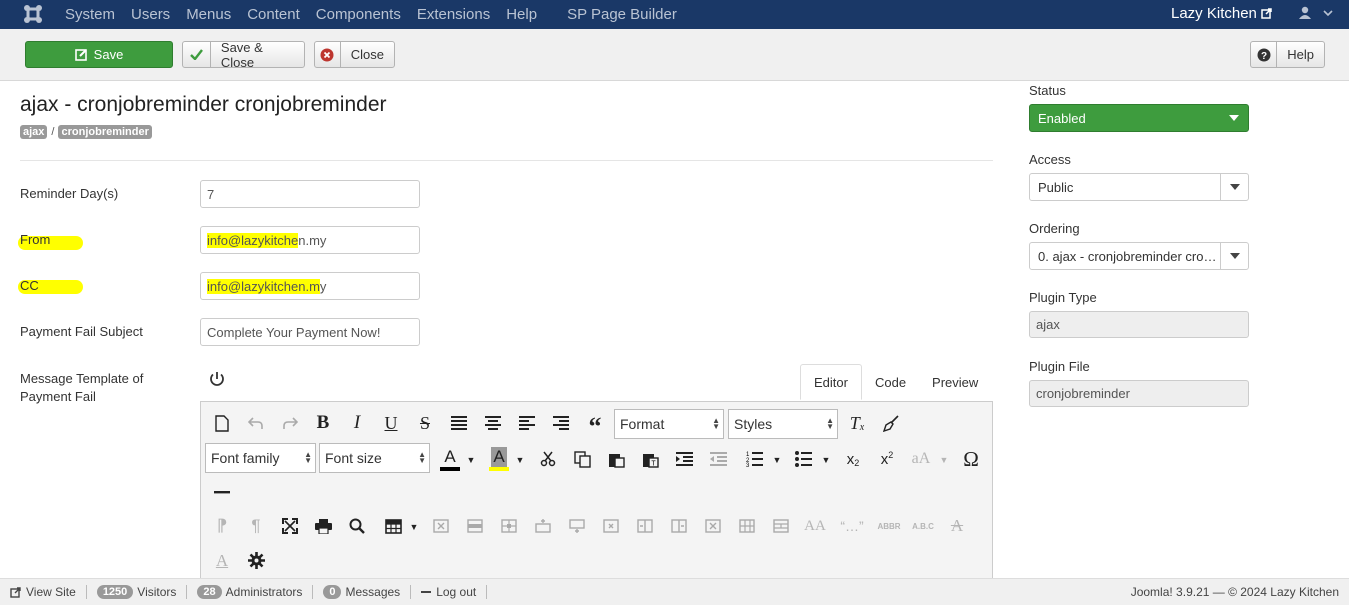 This screenshot has height=605, width=1349. What do you see at coordinates (357, 423) in the screenshot?
I see `italic-icon: I` at bounding box center [357, 423].